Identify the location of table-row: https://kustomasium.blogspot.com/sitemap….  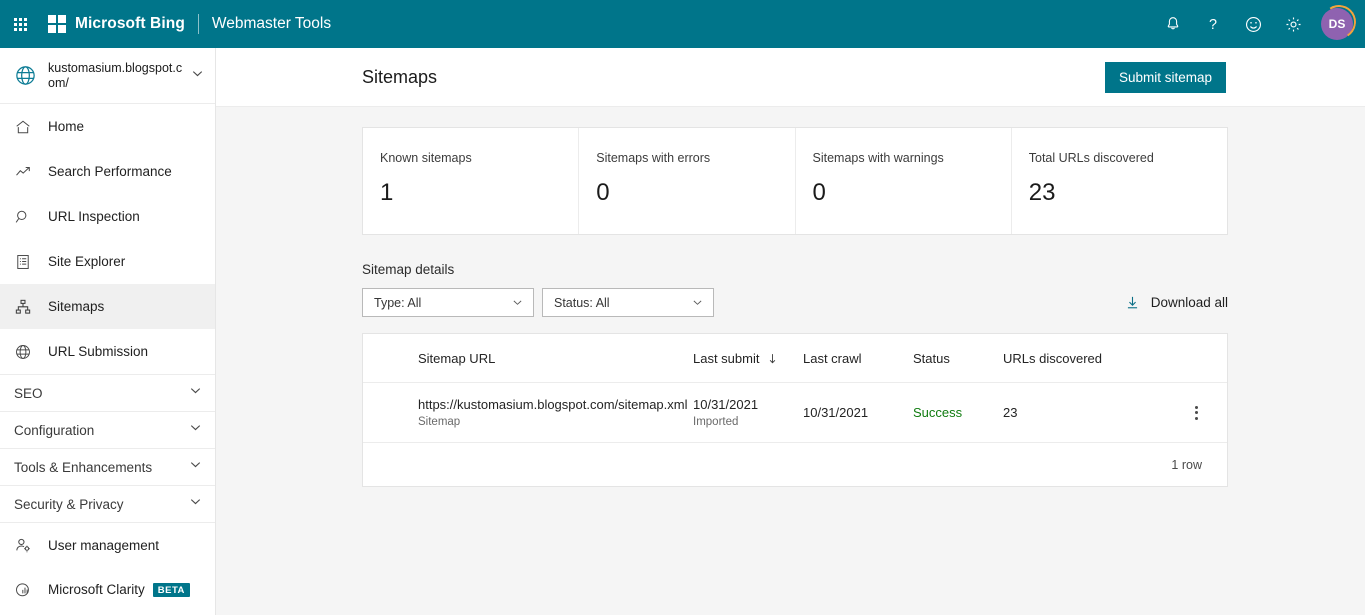
(795, 413).